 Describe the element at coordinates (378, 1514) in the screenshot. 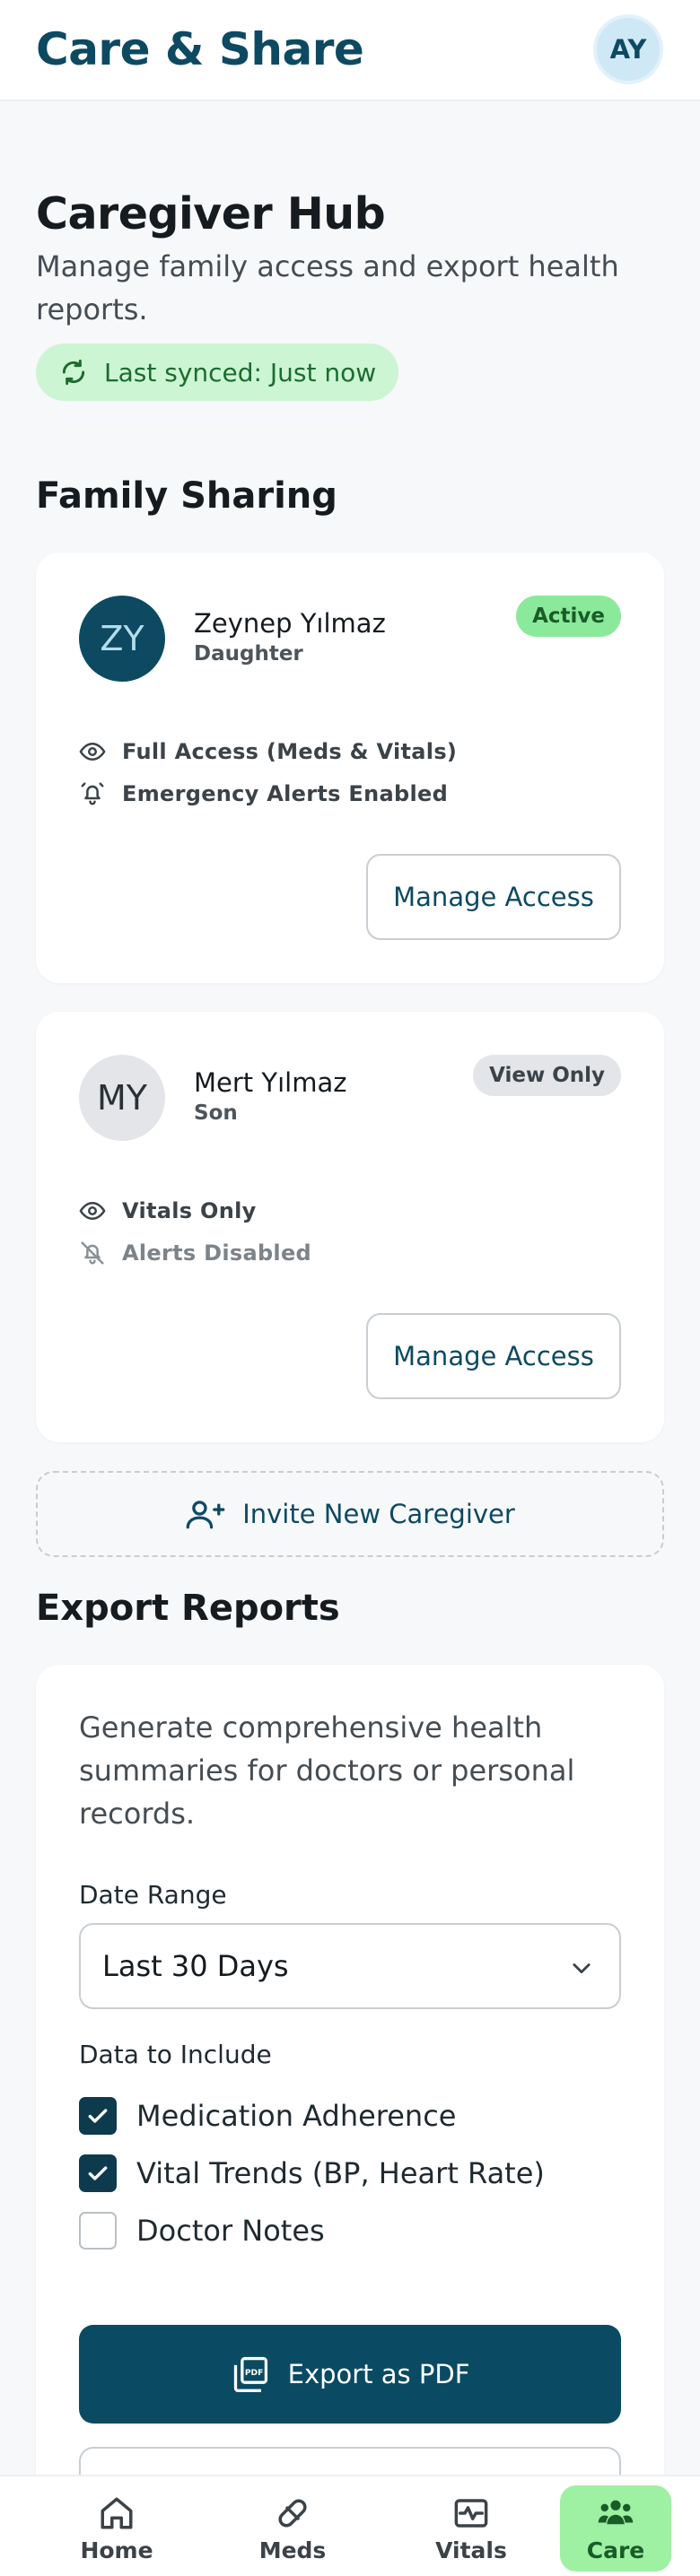

I see `invite-label: Invite New Caregiver` at that location.